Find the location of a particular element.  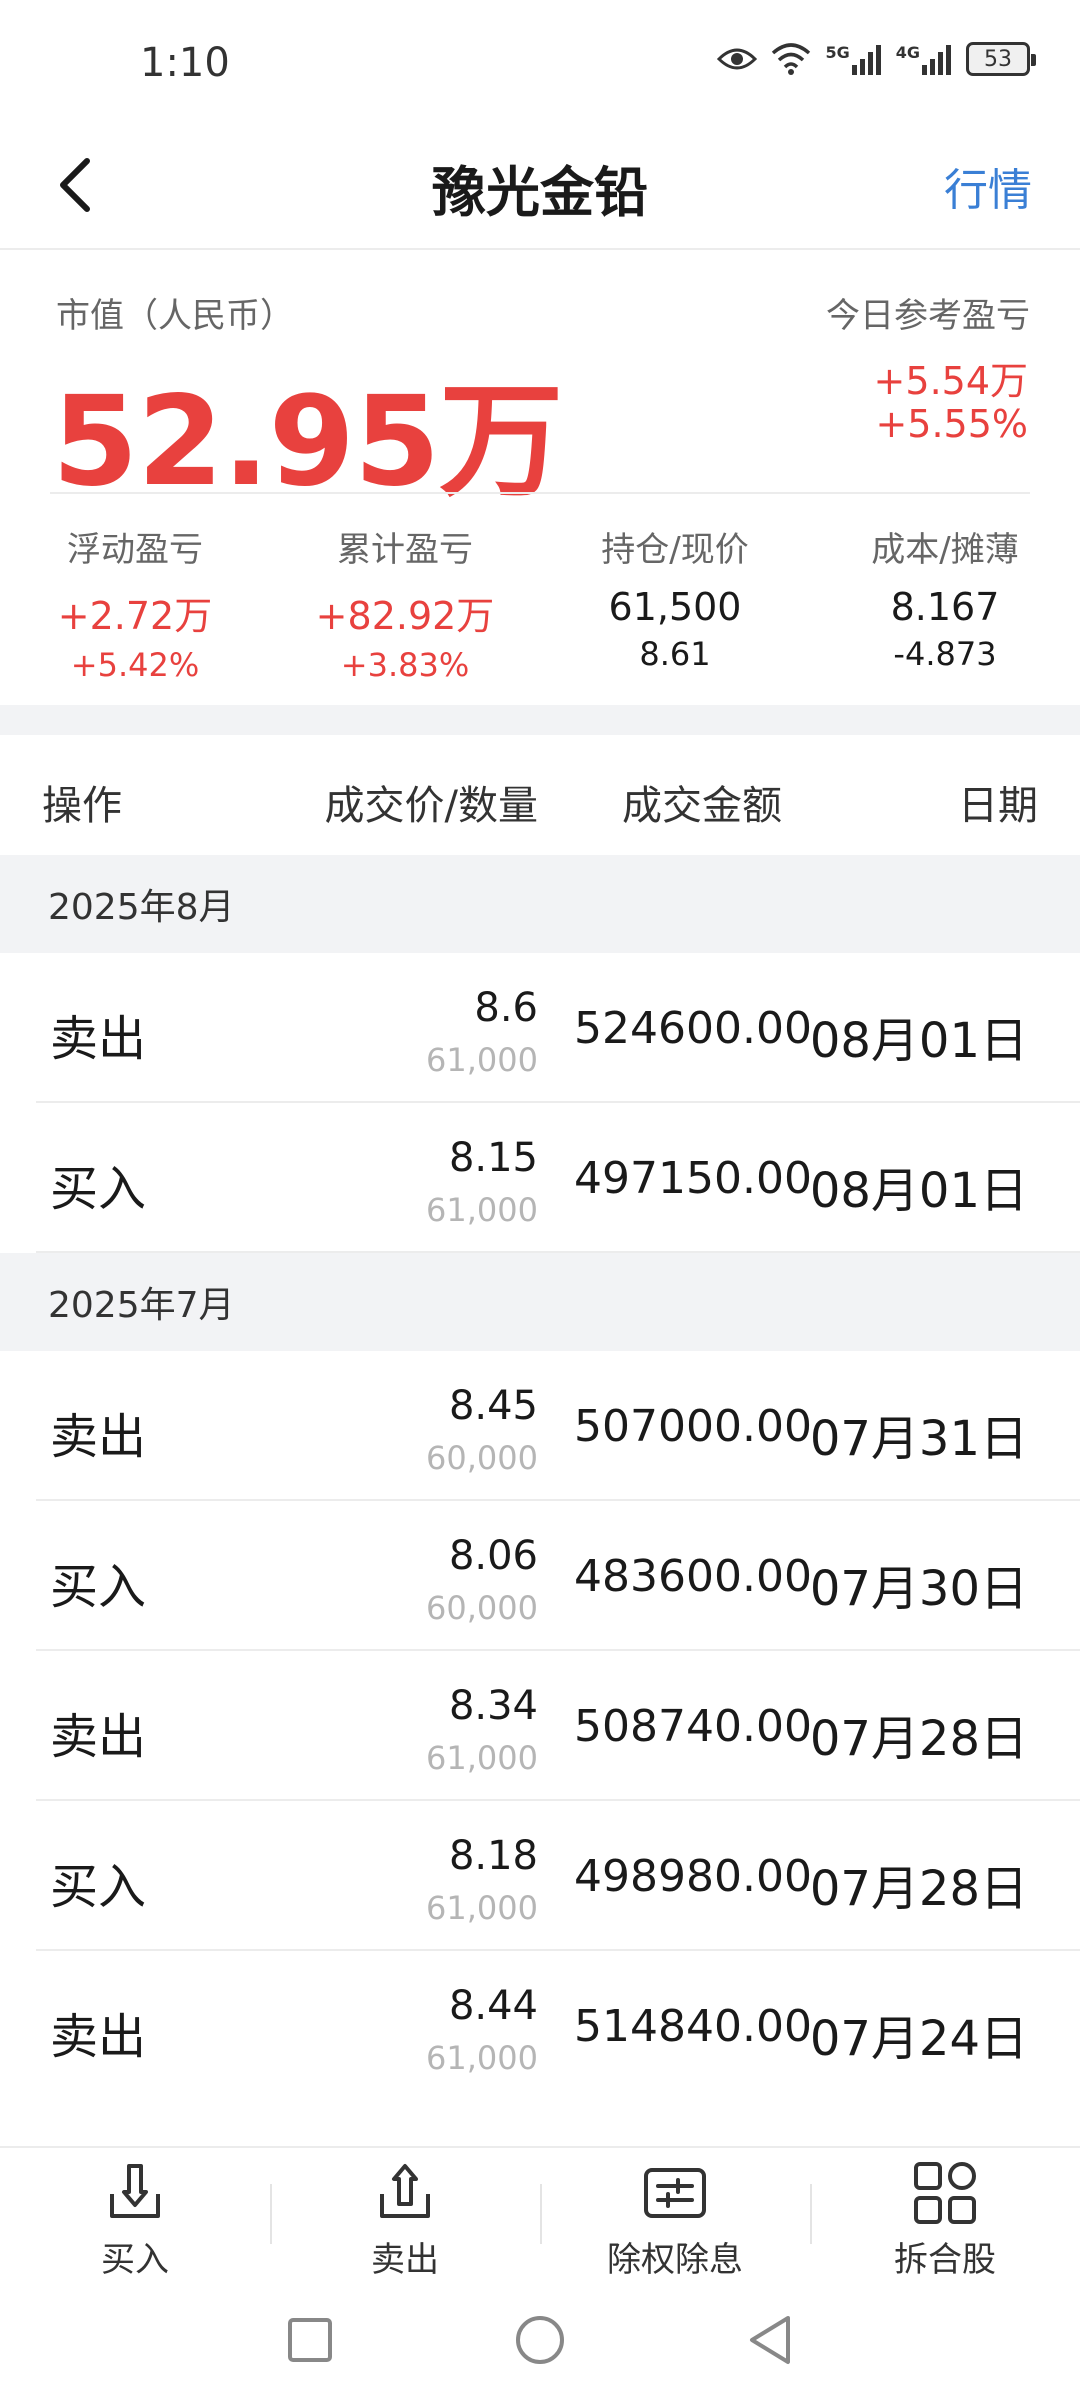

sell-button: 卖出 is located at coordinates (405, 2215).